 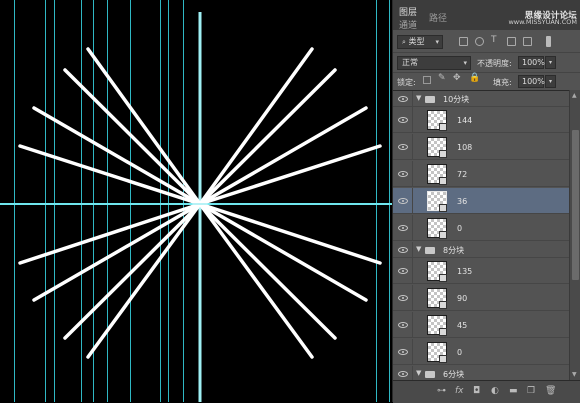 What do you see at coordinates (550, 62) in the screenshot?
I see `opacity-spin-icon: ▾` at bounding box center [550, 62].